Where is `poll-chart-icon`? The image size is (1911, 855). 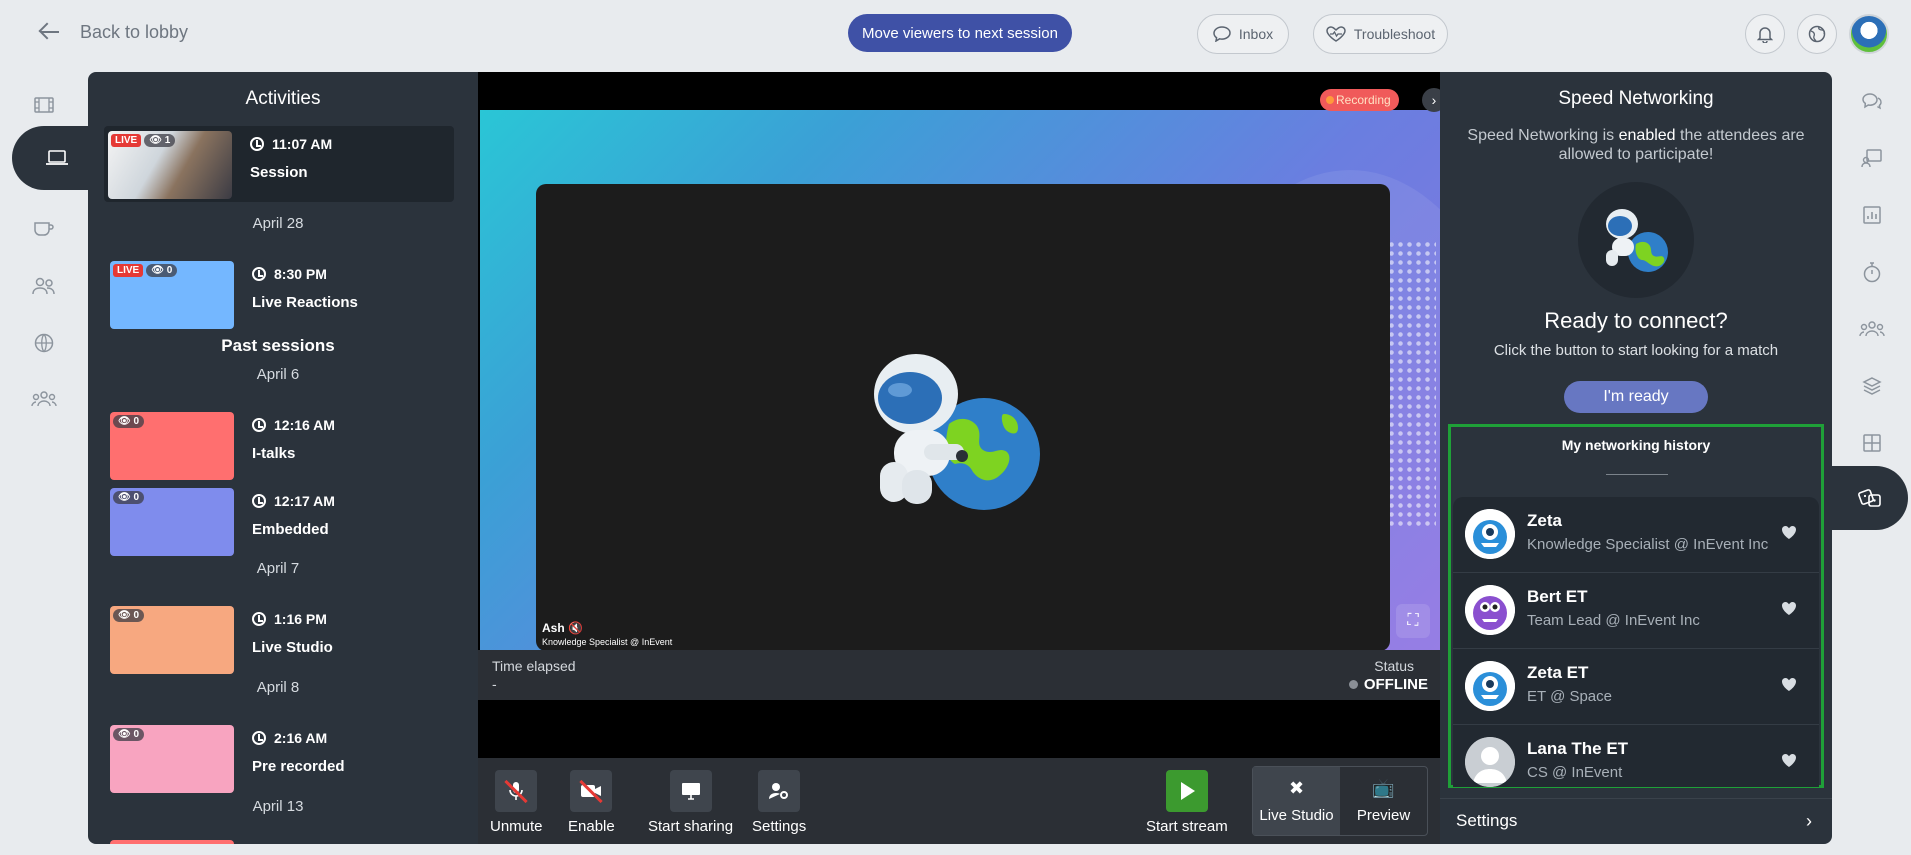 poll-chart-icon is located at coordinates (1871, 214).